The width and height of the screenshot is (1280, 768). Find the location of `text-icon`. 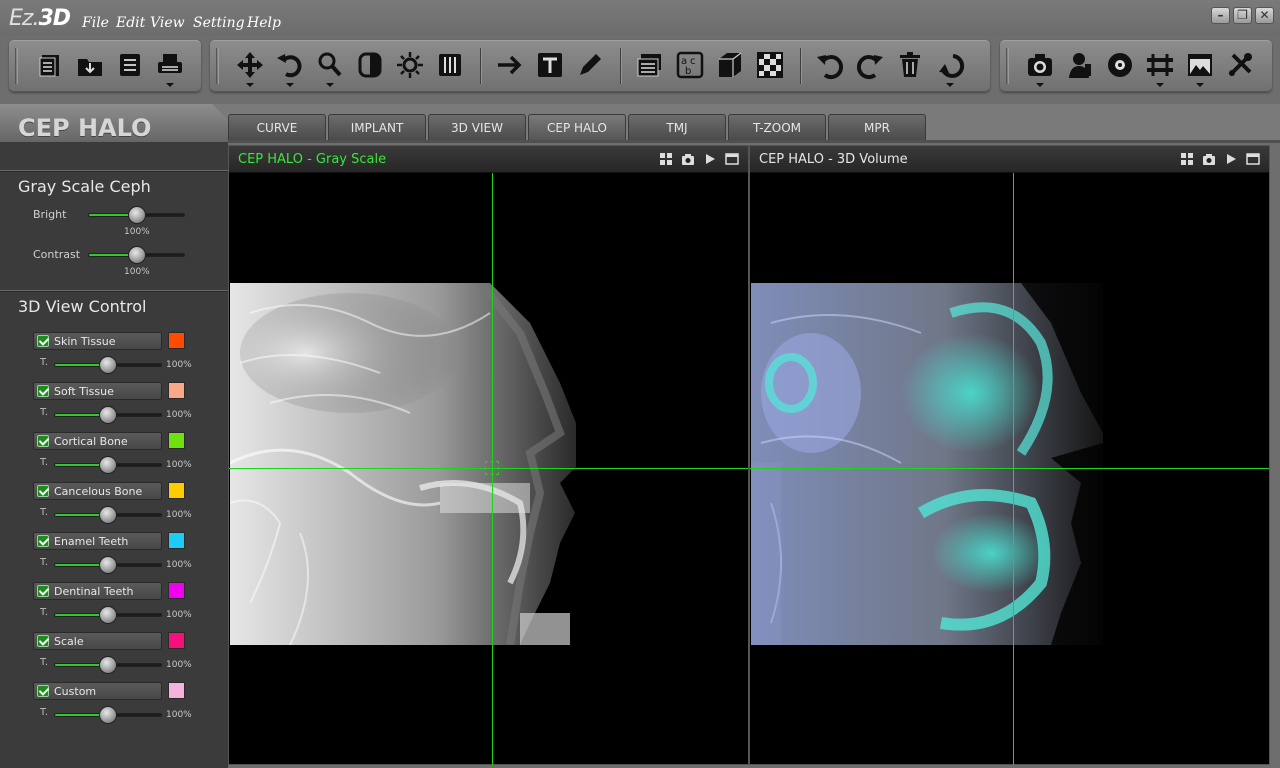

text-icon is located at coordinates (550, 65).